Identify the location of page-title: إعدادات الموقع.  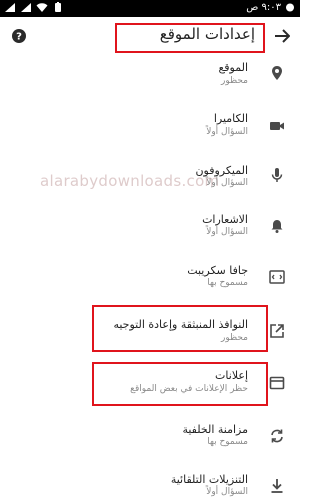
(207, 34).